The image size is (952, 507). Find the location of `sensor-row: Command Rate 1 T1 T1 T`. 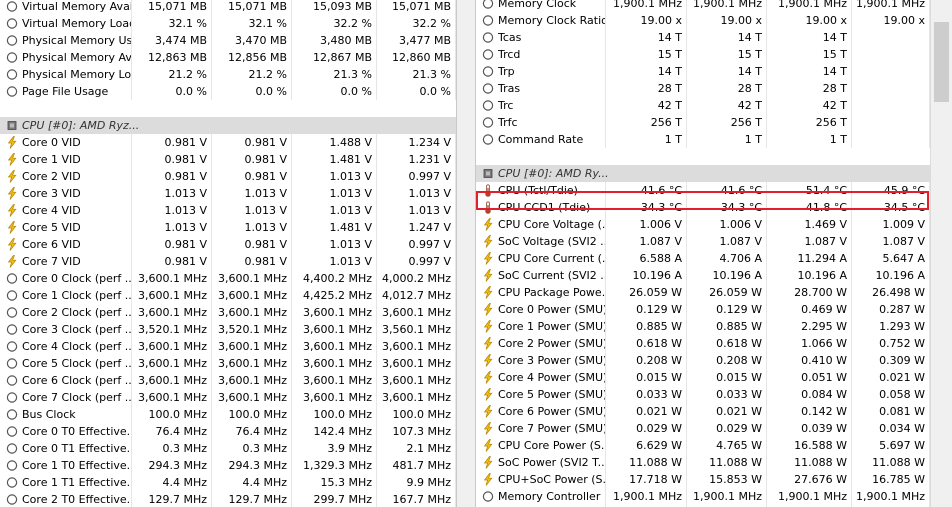

sensor-row: Command Rate 1 T1 T1 T is located at coordinates (703, 139).